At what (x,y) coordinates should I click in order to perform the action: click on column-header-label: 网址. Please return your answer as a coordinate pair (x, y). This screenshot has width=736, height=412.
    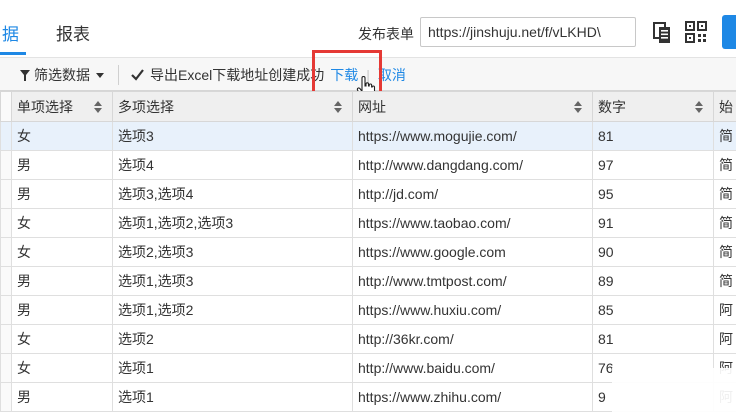
    Looking at the image, I should click on (372, 106).